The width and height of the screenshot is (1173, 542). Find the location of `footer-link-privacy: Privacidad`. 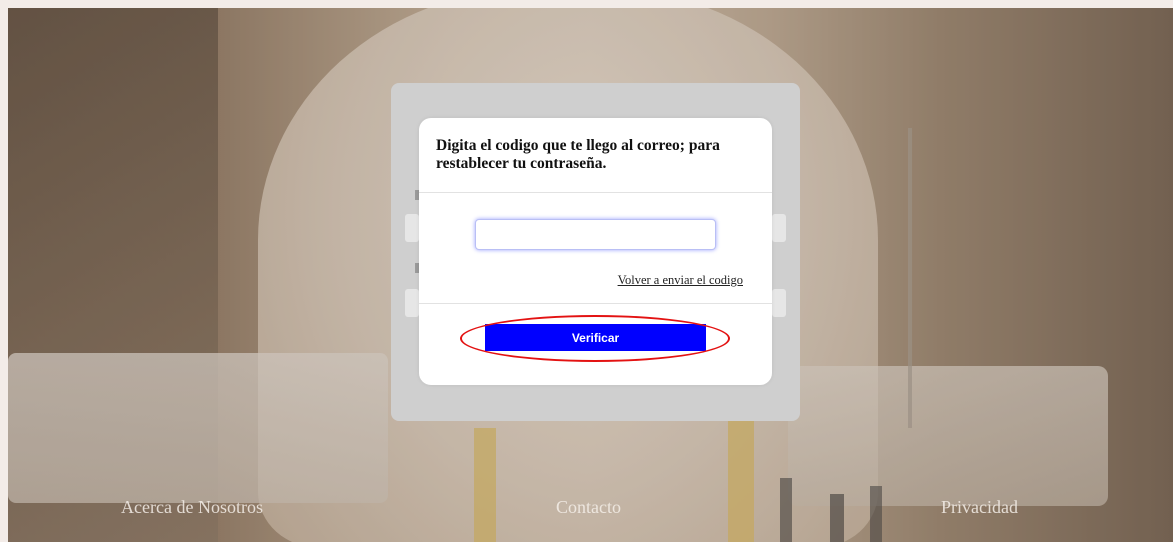

footer-link-privacy: Privacidad is located at coordinates (979, 507).